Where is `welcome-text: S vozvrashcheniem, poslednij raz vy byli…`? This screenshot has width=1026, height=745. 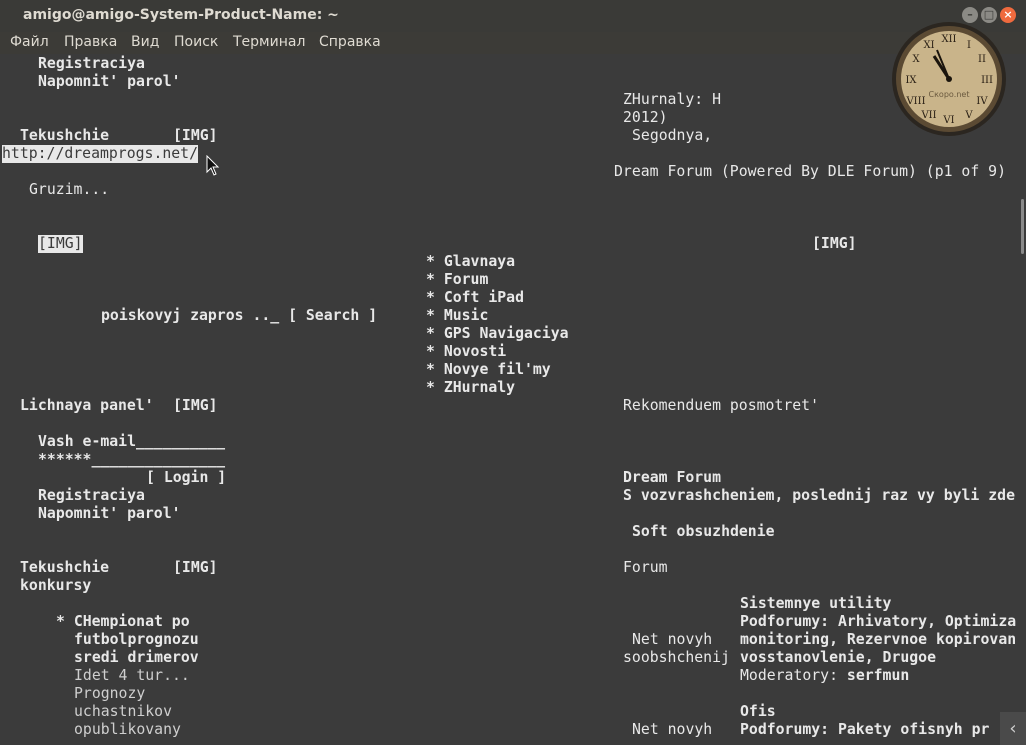 welcome-text: S vozvrashcheniem, poslednij raz vy byli… is located at coordinates (819, 495).